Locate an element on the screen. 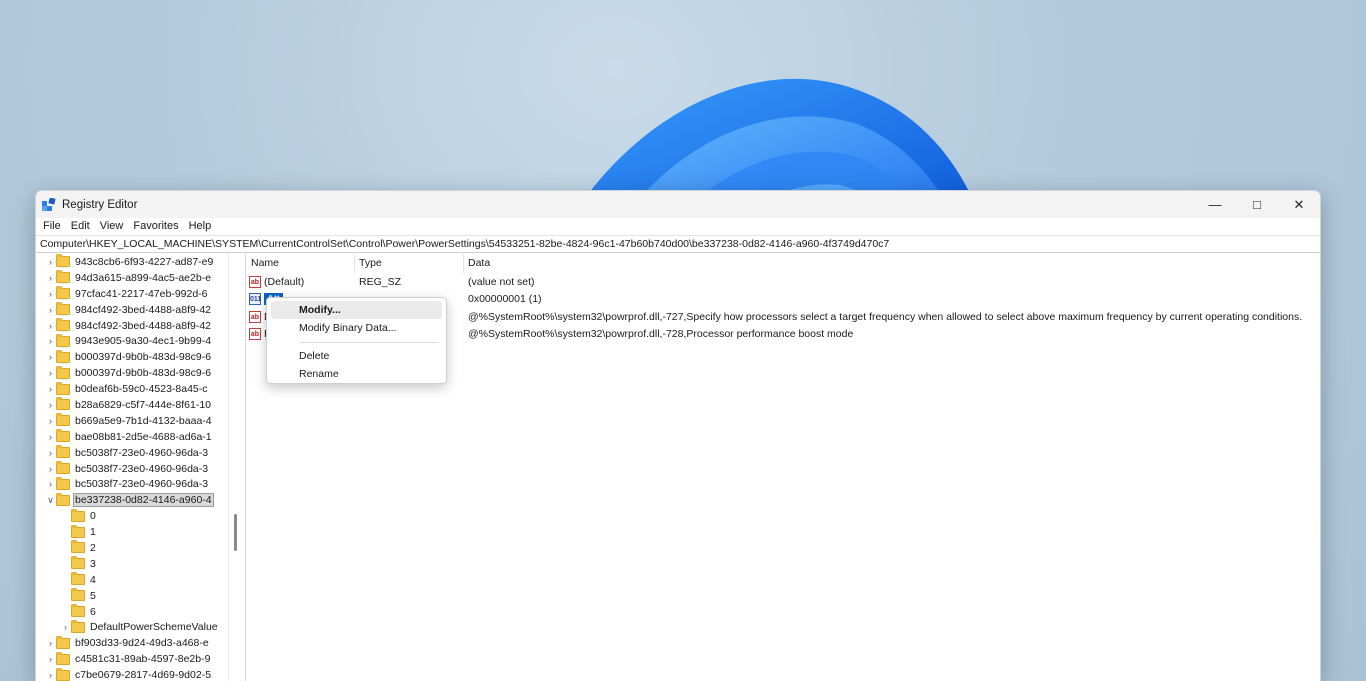 The height and width of the screenshot is (681, 1366). tree-item: › c7be0679-2817-4d69-9d02-5 is located at coordinates (132, 674).